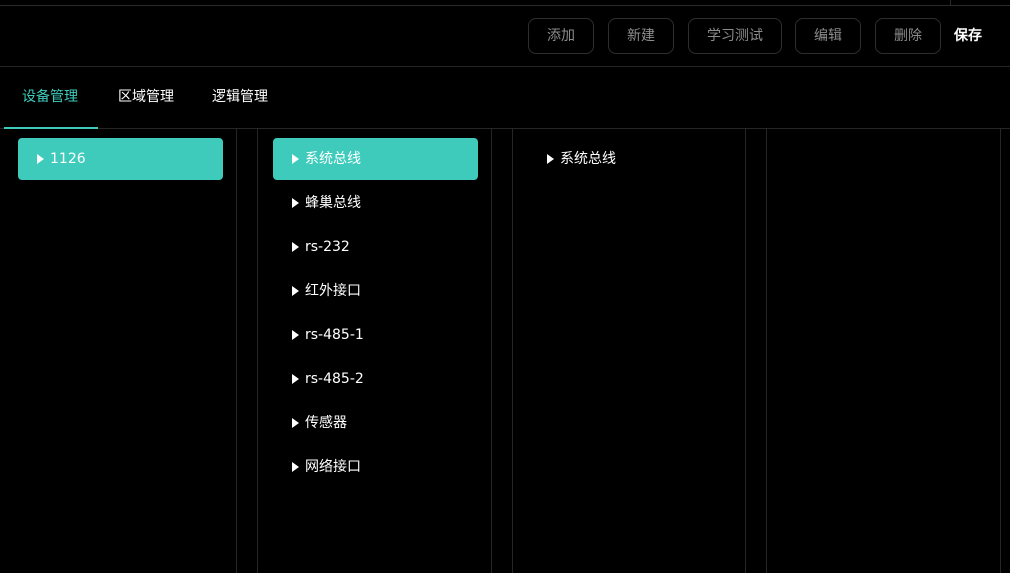 This screenshot has width=1010, height=573. What do you see at coordinates (326, 423) in the screenshot?
I see `tree-item-label: 传感器` at bounding box center [326, 423].